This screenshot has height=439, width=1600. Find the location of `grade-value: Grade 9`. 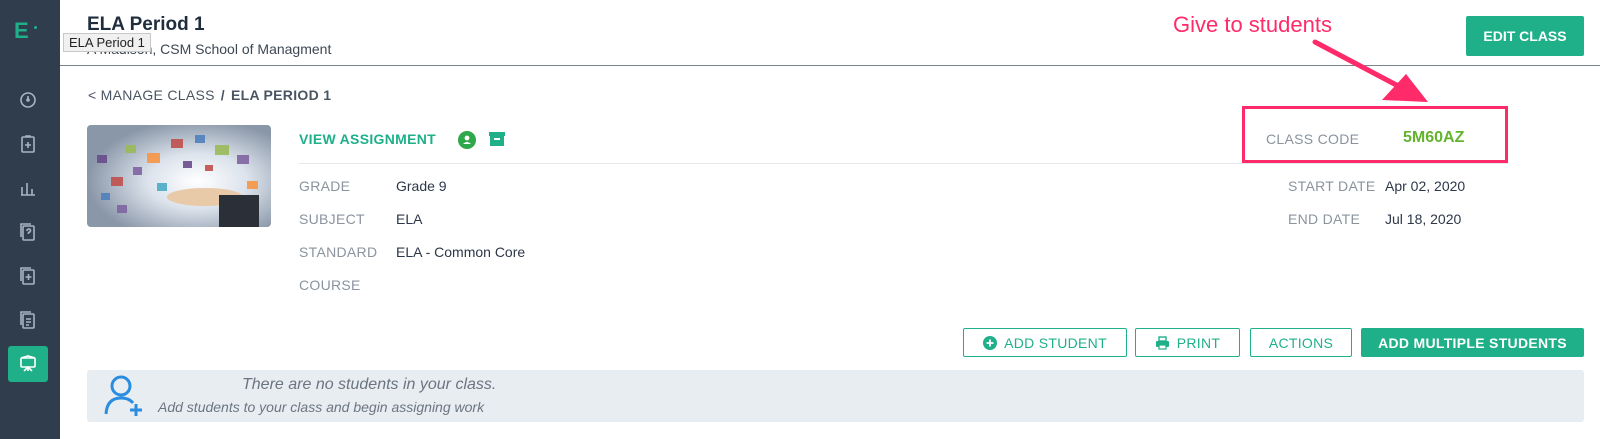

grade-value: Grade 9 is located at coordinates (421, 186).